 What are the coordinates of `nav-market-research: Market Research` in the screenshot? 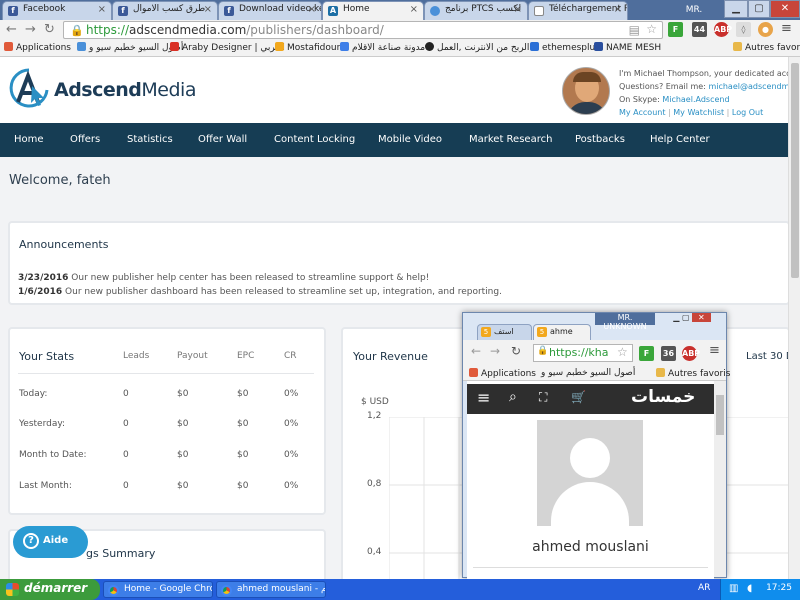 It's located at (510, 139).